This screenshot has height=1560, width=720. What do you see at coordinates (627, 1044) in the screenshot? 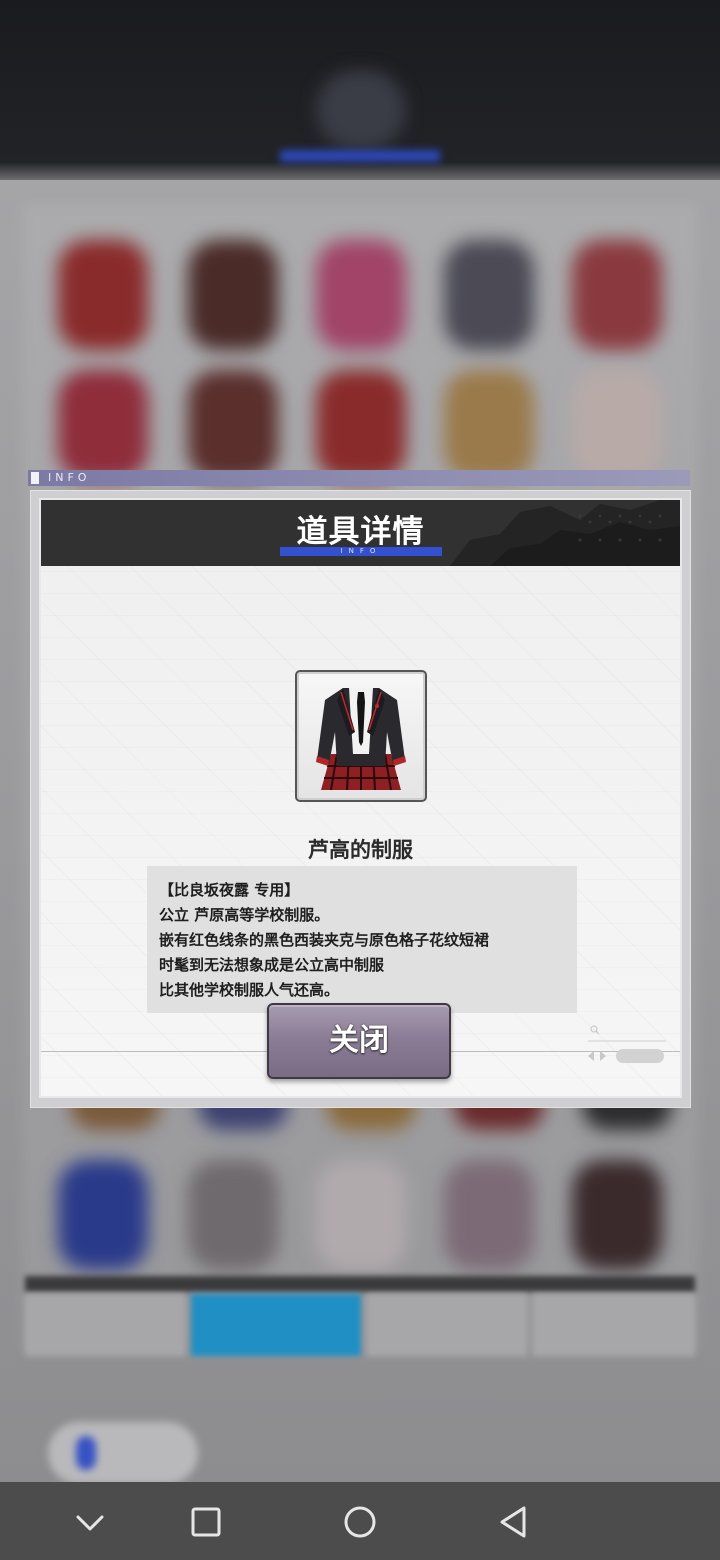
I see `corner-decoration-icon` at bounding box center [627, 1044].